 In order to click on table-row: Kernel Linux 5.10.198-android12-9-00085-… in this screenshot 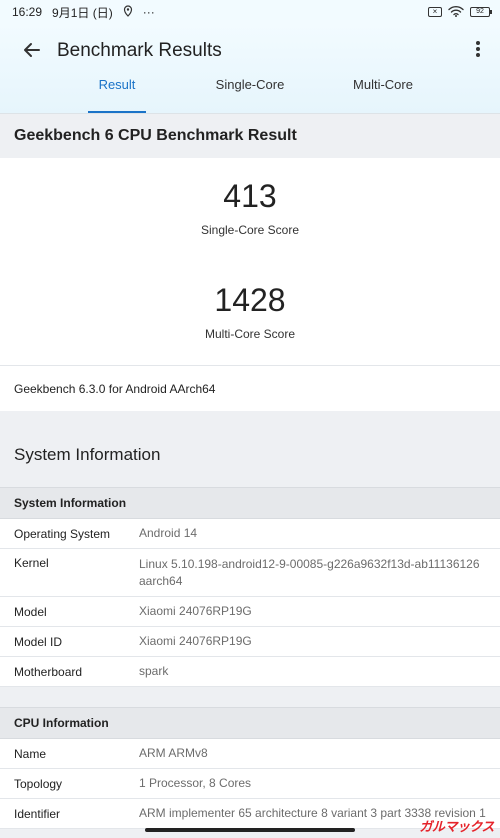, I will do `click(250, 573)`.